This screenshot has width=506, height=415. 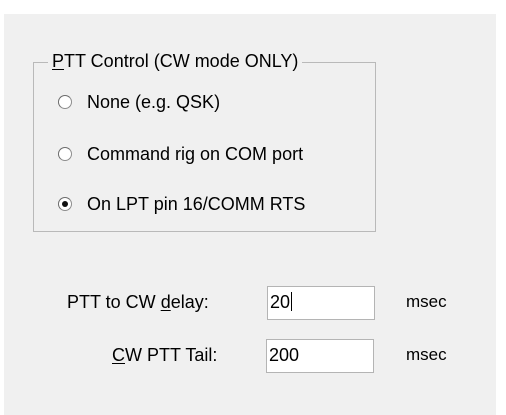 I want to click on ptt-delay-label-start: PTT to CW, so click(x=114, y=302).